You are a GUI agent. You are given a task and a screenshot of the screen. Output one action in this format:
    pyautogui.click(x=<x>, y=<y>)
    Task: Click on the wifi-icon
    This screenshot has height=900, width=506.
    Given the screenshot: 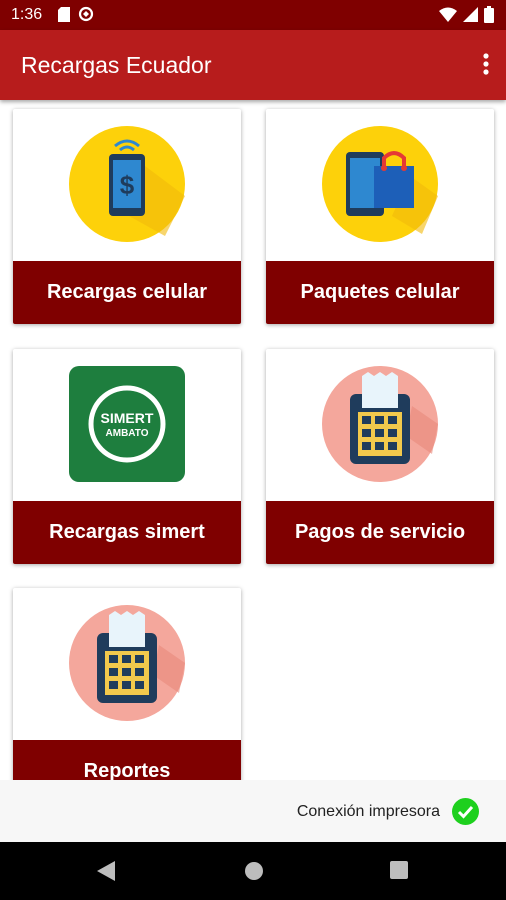 What is the action you would take?
    pyautogui.click(x=448, y=17)
    